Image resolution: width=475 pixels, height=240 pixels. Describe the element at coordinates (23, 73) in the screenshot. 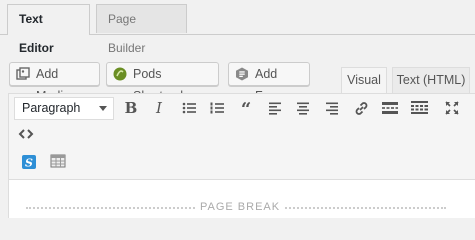

I see `add-media-icon` at that location.